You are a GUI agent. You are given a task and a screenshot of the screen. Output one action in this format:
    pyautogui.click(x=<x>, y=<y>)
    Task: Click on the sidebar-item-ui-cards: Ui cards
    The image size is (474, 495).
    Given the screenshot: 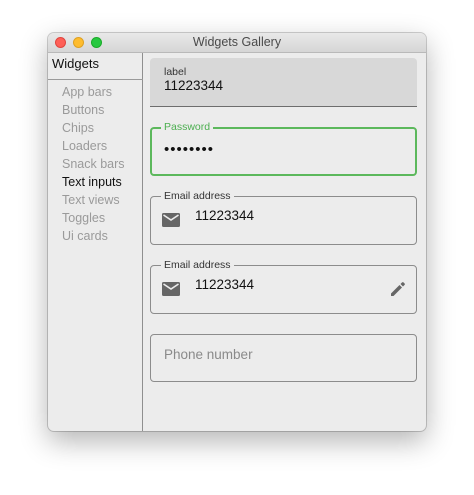 What is the action you would take?
    pyautogui.click(x=85, y=236)
    